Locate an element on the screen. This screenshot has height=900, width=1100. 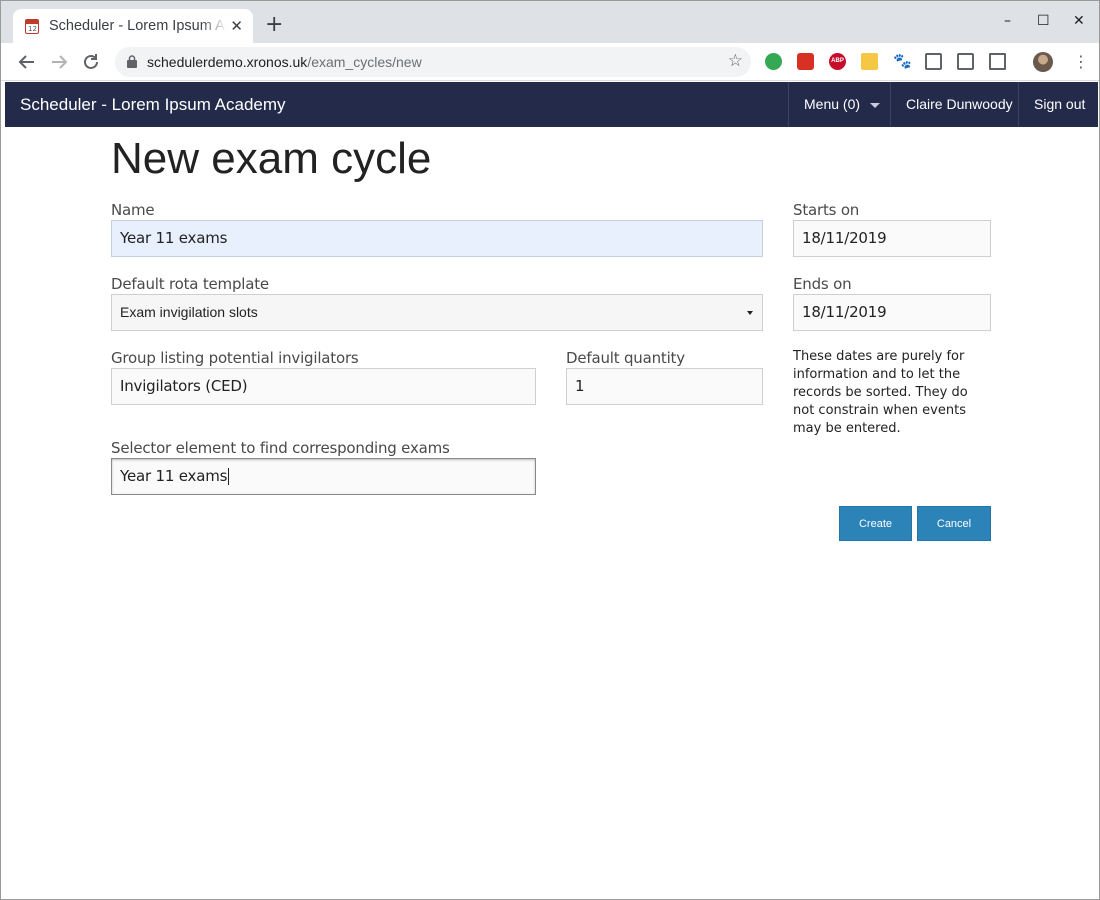
select-arrow-icon is located at coordinates (750, 313).